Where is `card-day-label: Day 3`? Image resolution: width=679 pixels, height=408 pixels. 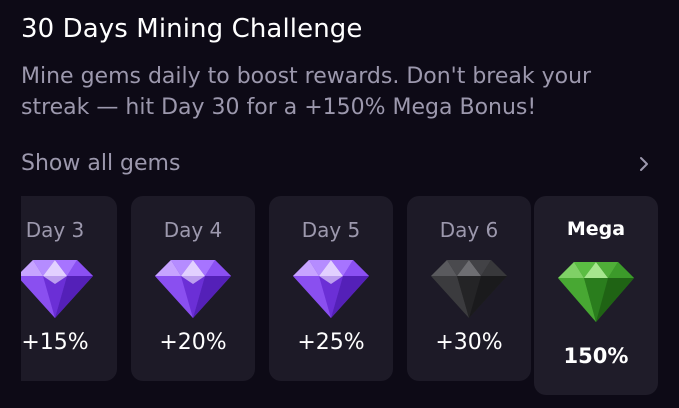
card-day-label: Day 3 is located at coordinates (55, 230).